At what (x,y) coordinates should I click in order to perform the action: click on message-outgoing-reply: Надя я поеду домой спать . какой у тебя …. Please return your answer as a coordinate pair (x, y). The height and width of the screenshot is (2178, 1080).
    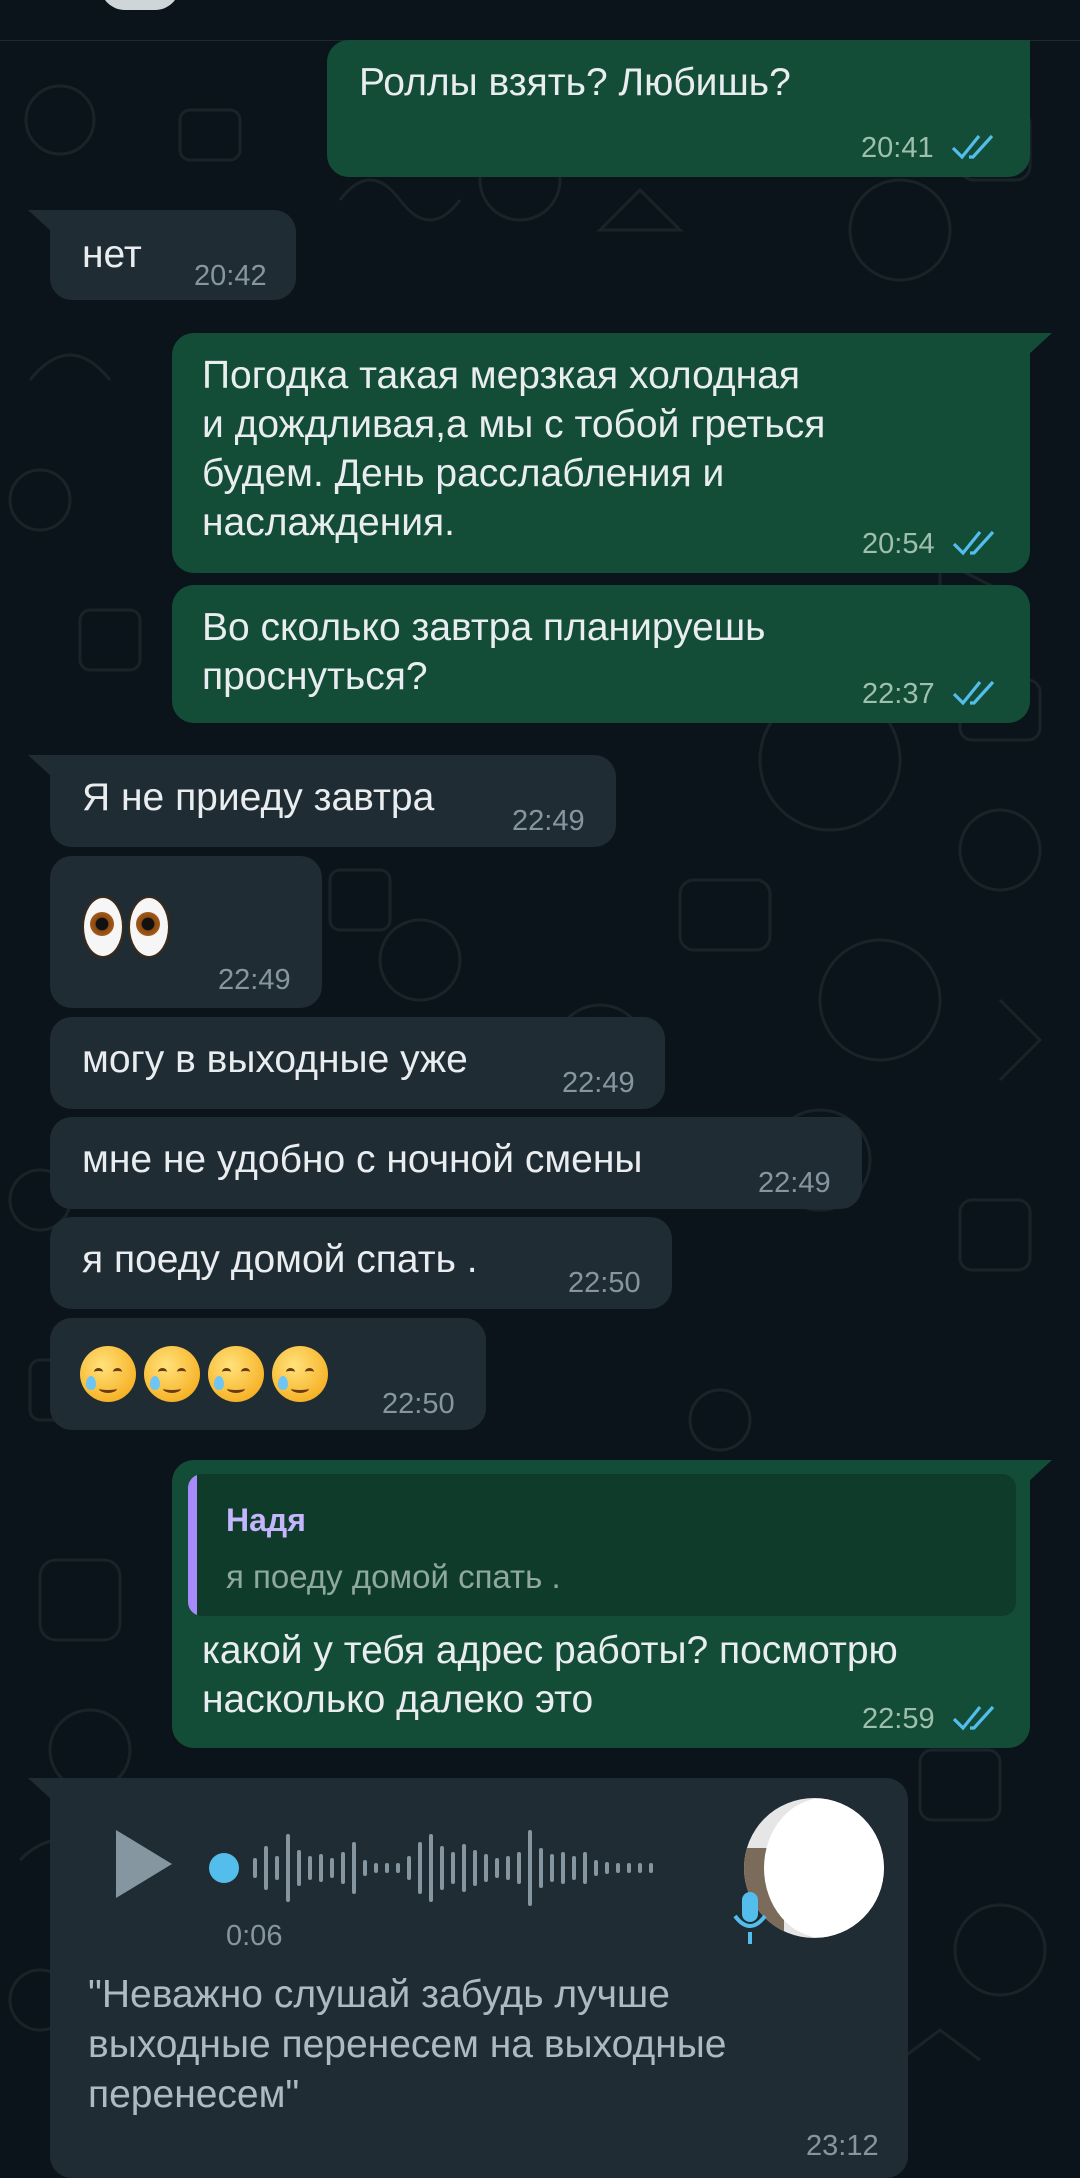
    Looking at the image, I should click on (612, 1604).